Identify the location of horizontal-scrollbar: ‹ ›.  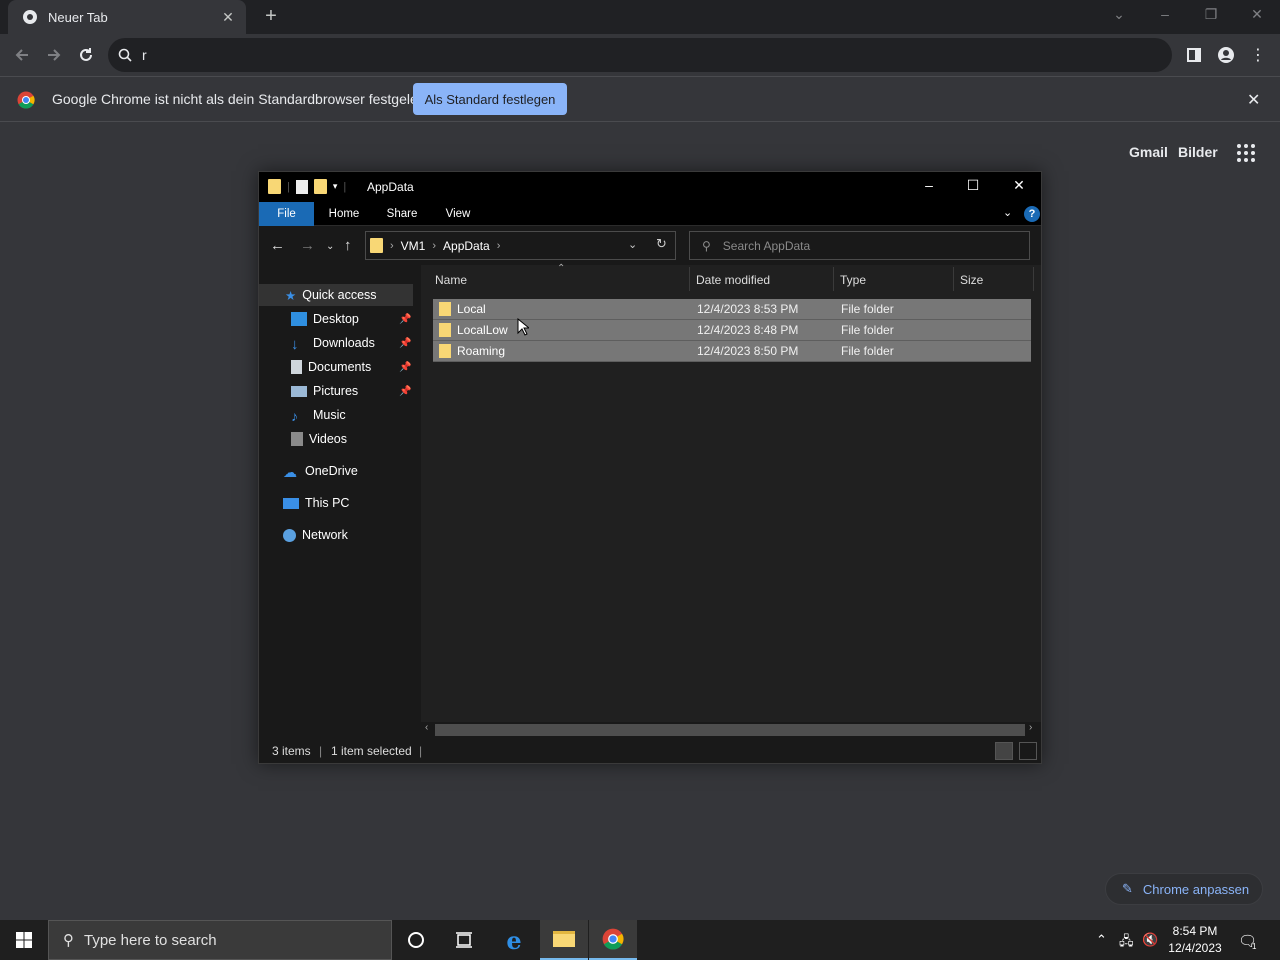
(731, 730).